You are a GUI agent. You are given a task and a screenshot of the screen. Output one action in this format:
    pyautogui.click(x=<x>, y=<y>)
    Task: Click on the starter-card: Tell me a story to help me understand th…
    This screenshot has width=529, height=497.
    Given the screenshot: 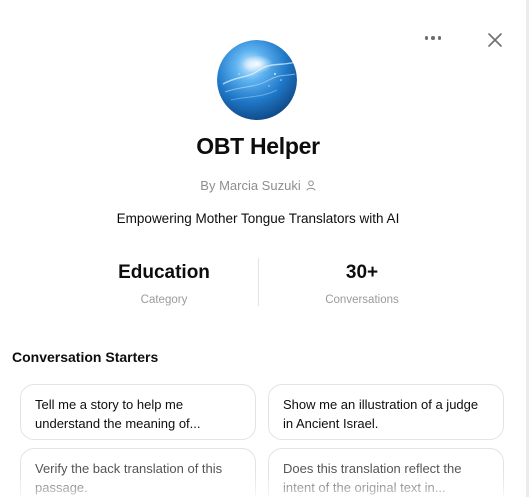 What is the action you would take?
    pyautogui.click(x=138, y=412)
    